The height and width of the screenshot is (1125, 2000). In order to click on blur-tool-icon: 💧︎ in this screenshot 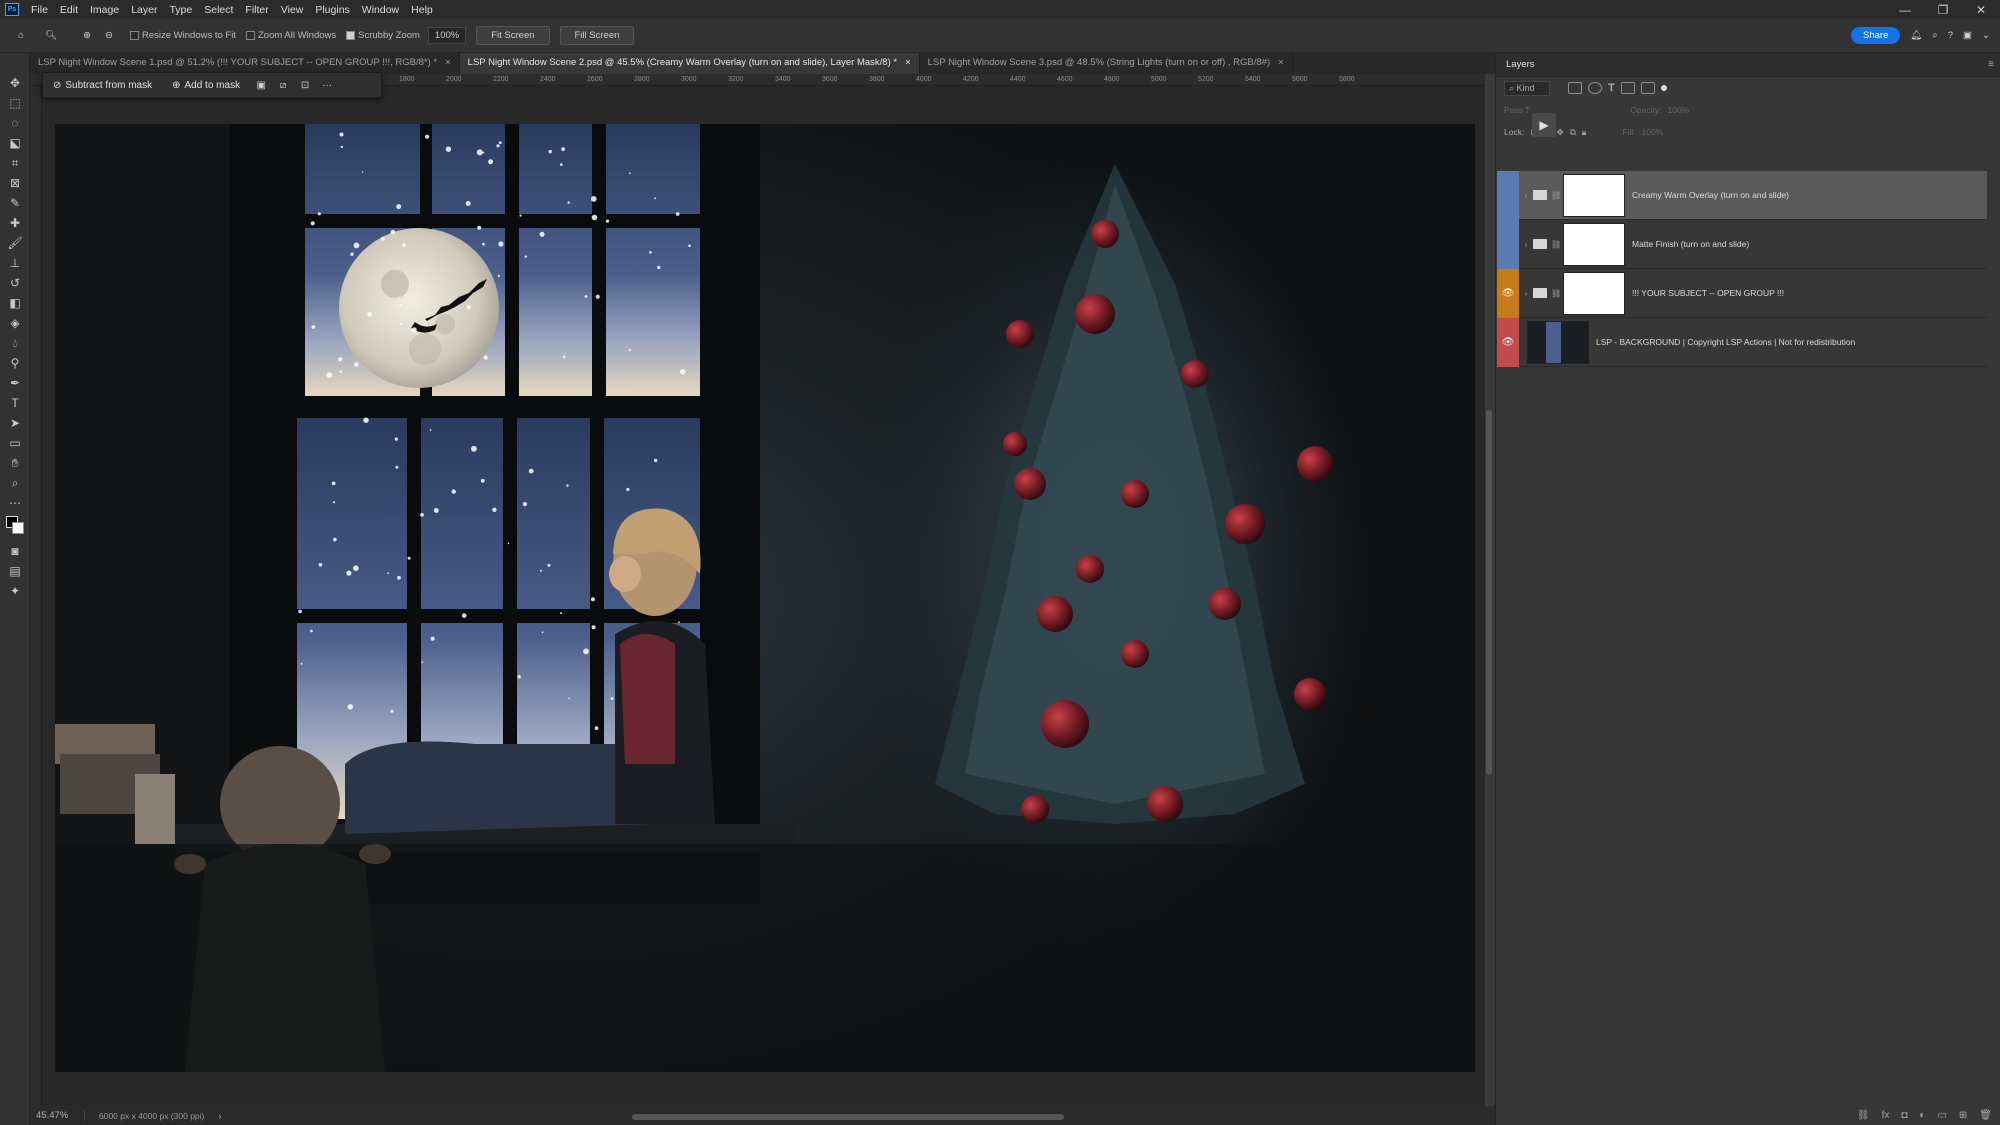, I will do `click(15, 343)`.